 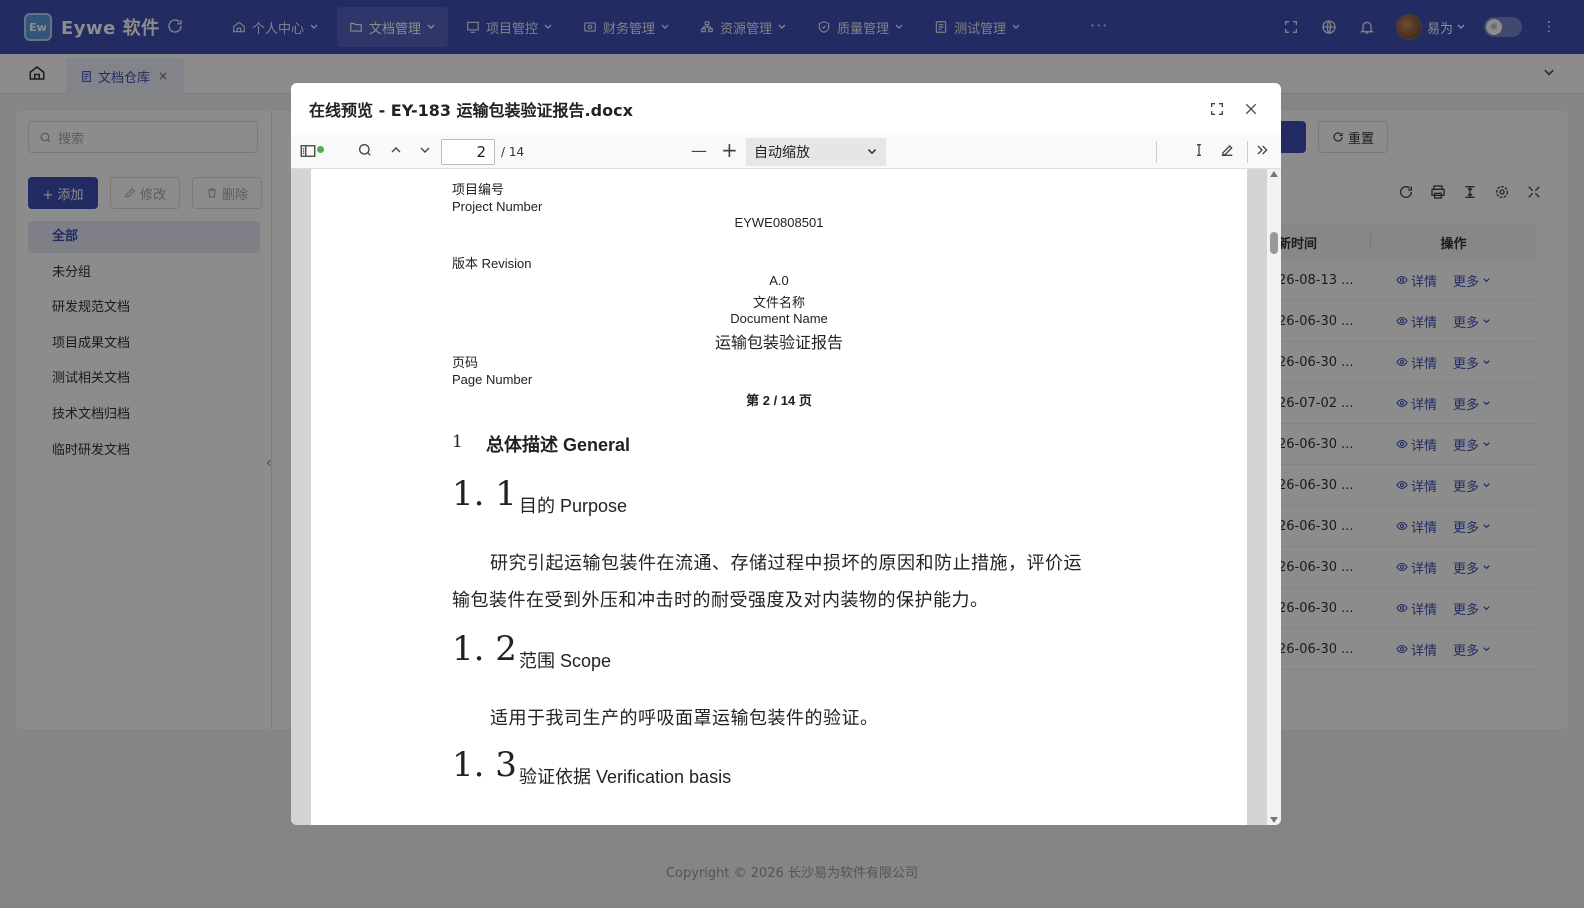 I want to click on sidebar-toggle-icon, so click(x=311, y=151).